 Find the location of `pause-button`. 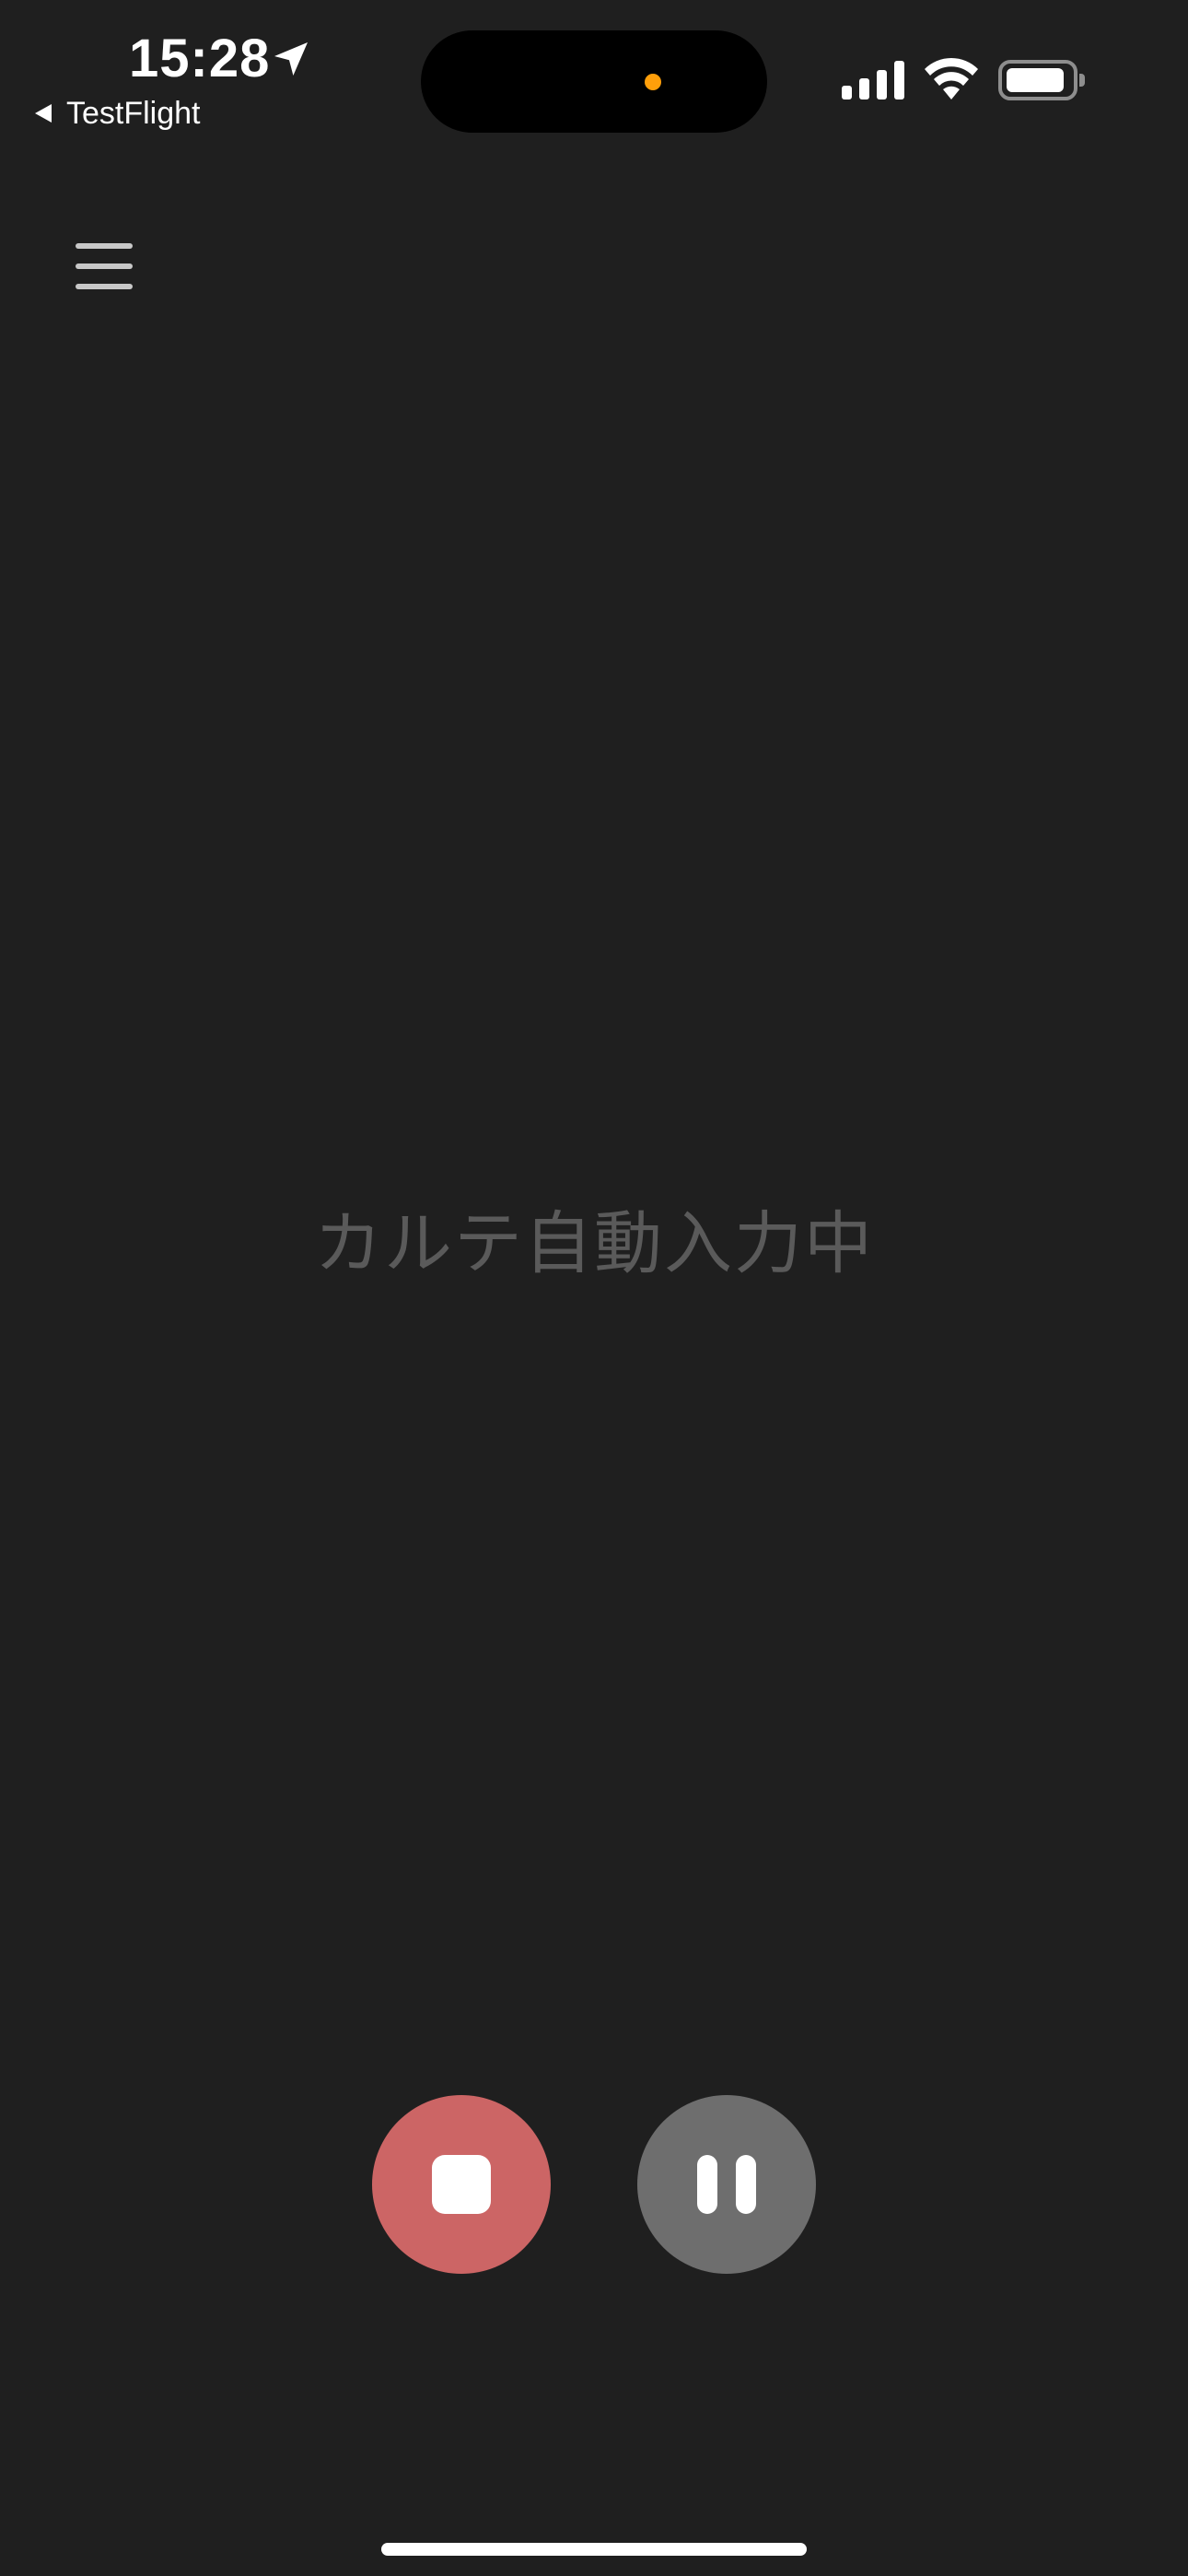

pause-button is located at coordinates (726, 2184).